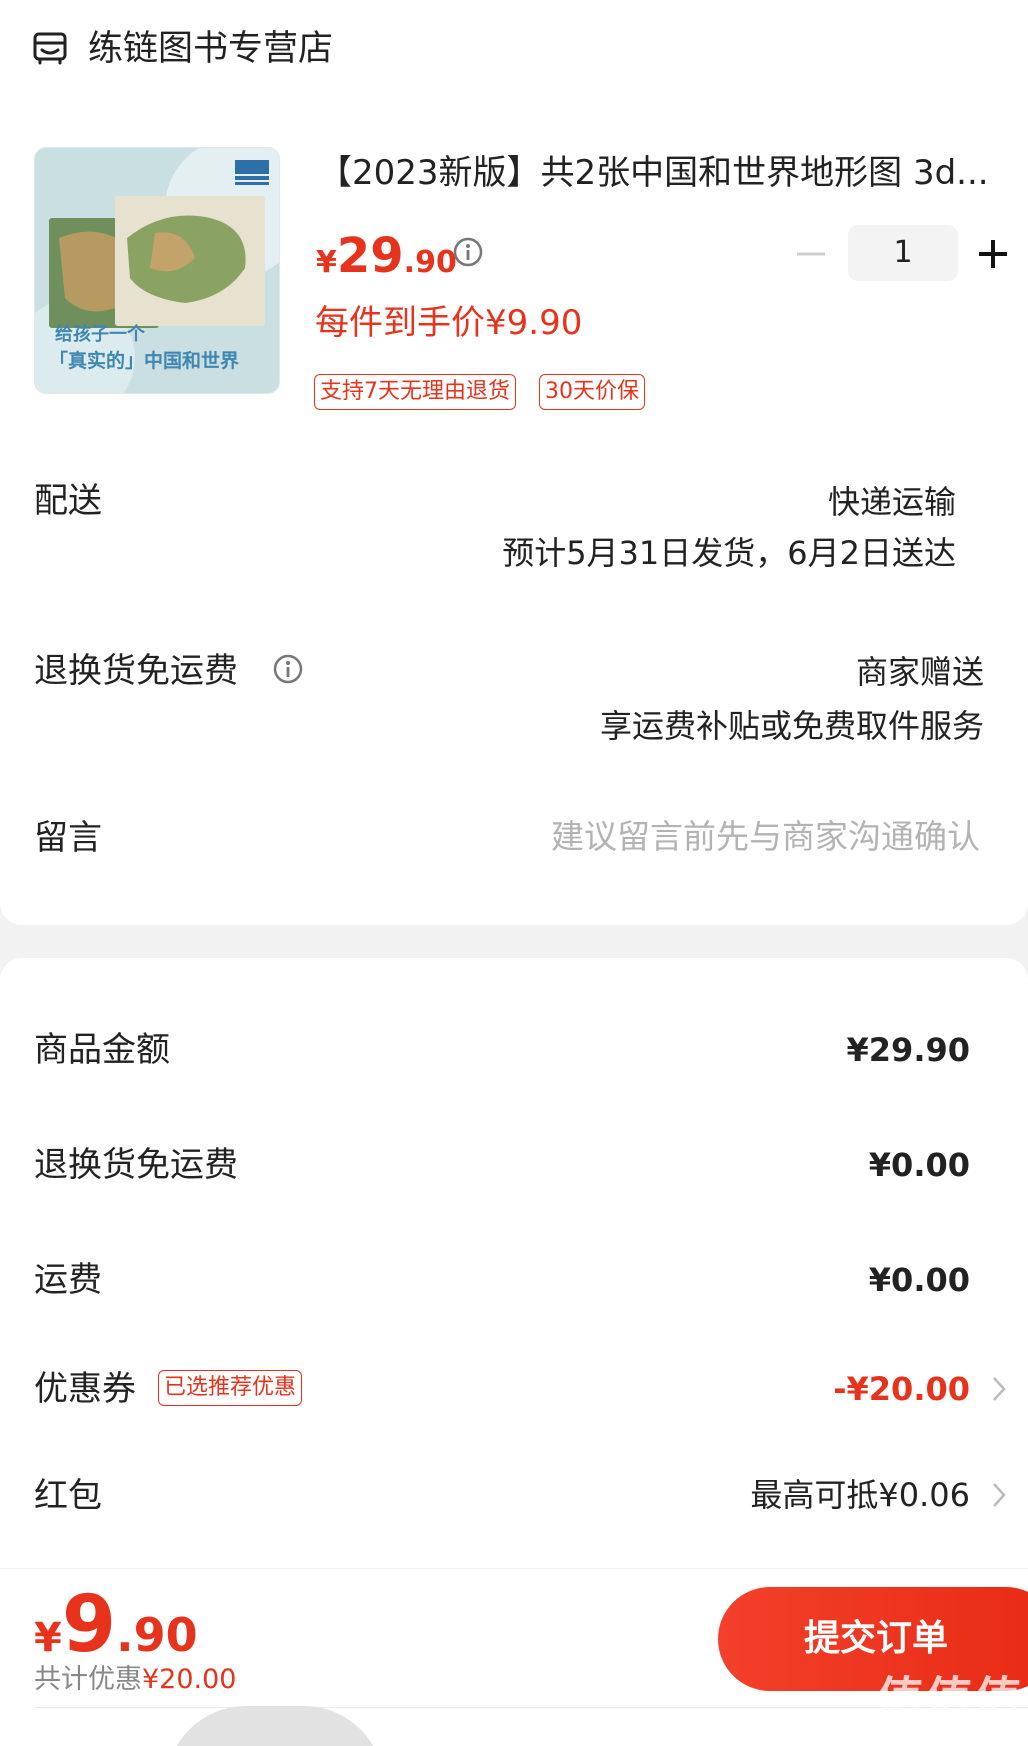  Describe the element at coordinates (811, 254) in the screenshot. I see `quantity-decrease-button` at that location.